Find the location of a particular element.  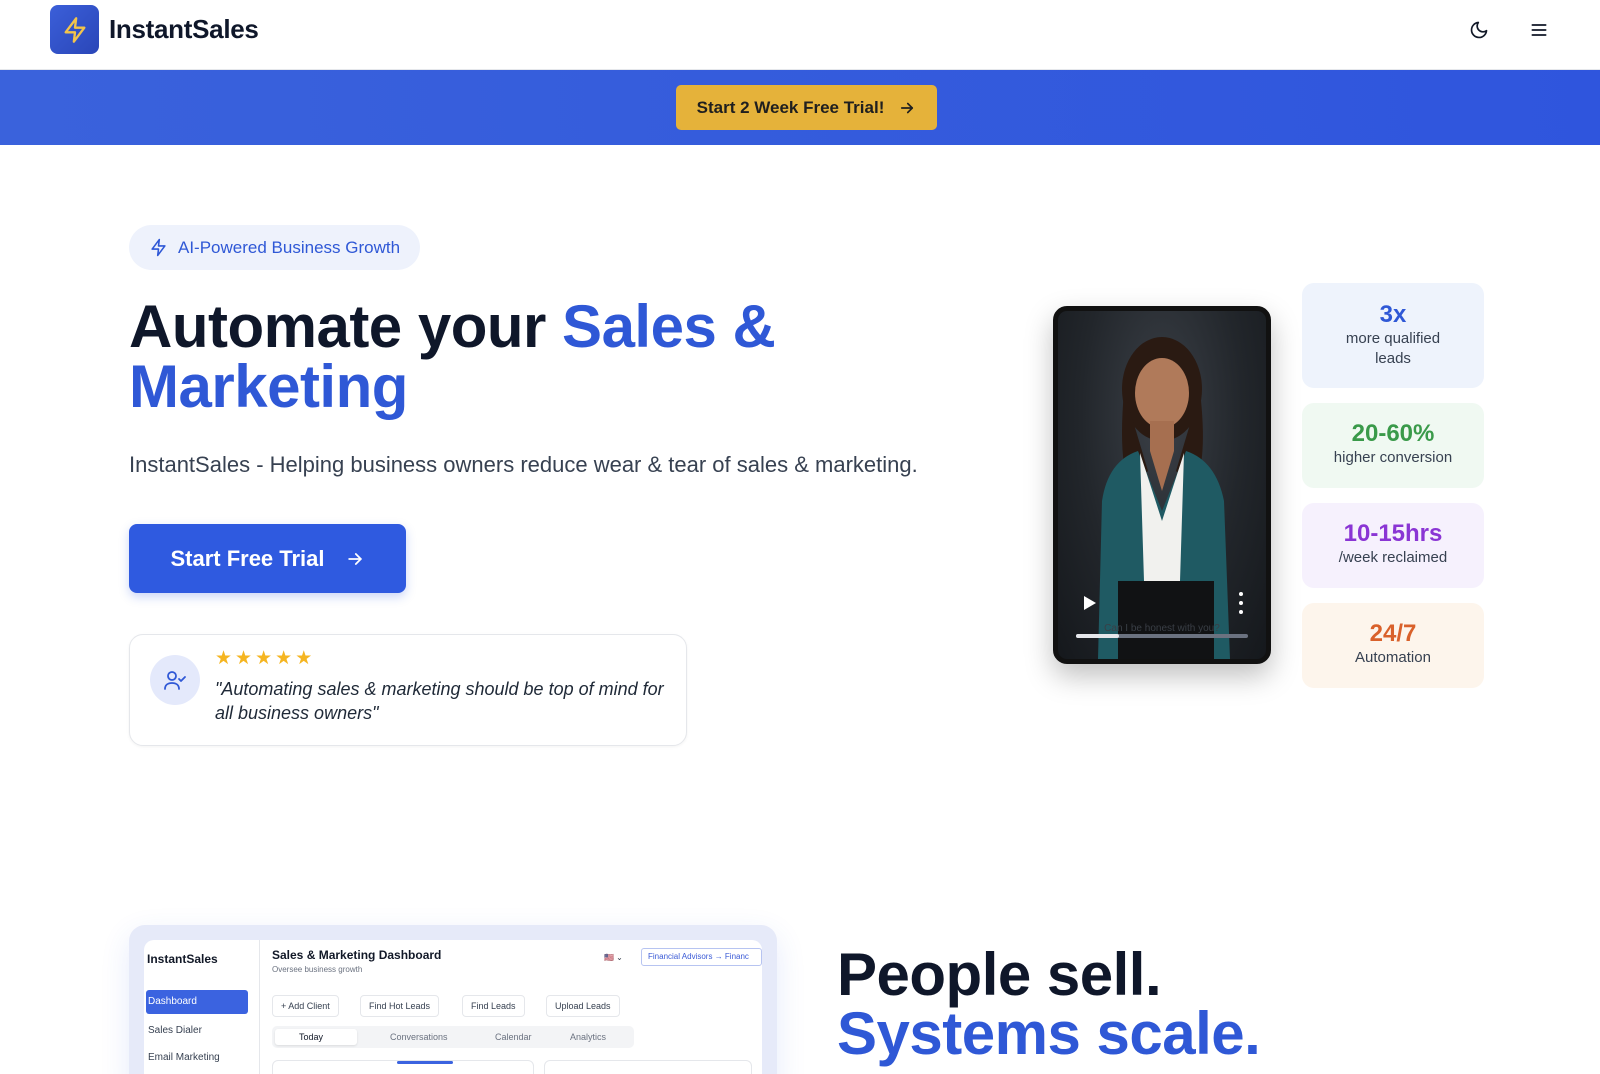

dashboard-tabs: Today Conversations Calendar Analytics is located at coordinates (453, 1037).